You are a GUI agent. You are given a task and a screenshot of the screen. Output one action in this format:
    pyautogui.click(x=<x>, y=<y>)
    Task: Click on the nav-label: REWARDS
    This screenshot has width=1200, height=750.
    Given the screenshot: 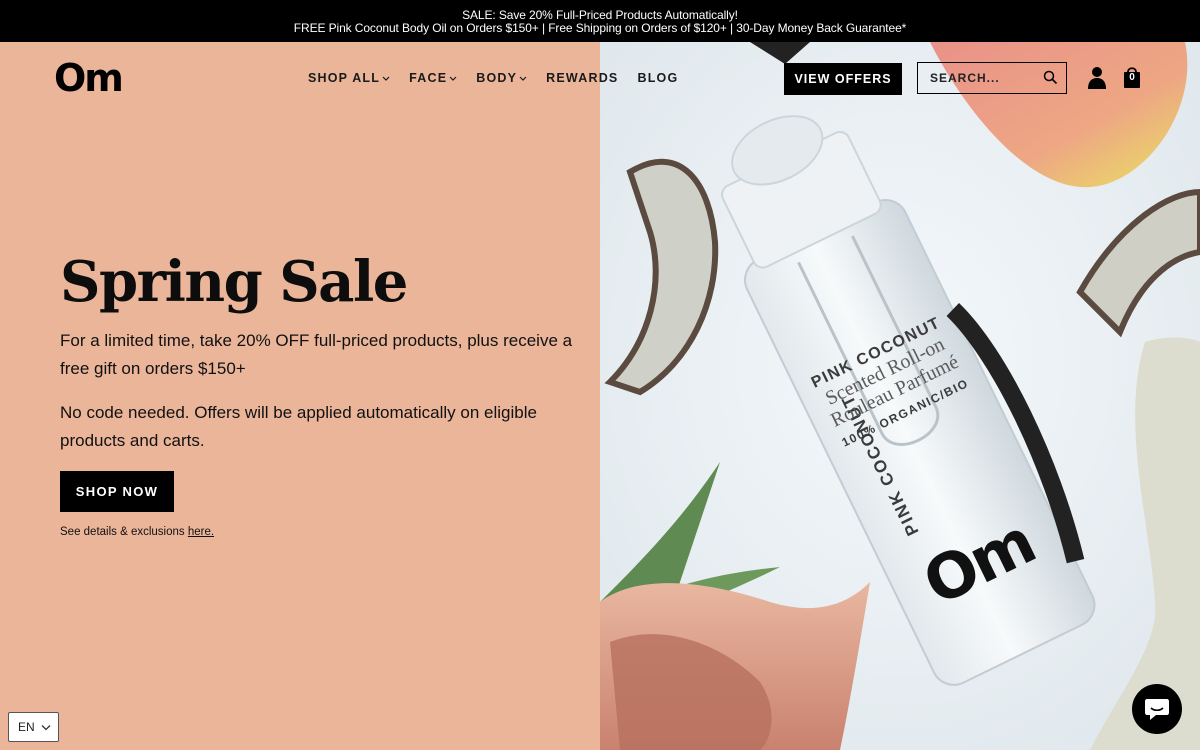 What is the action you would take?
    pyautogui.click(x=582, y=78)
    